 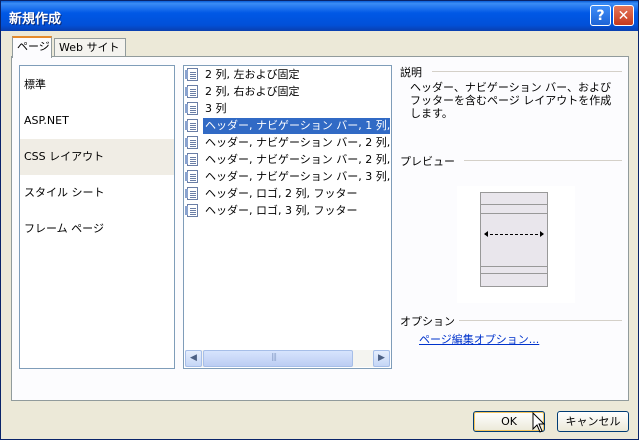 I want to click on category-style-sheet: スタイル シート, so click(x=97, y=193).